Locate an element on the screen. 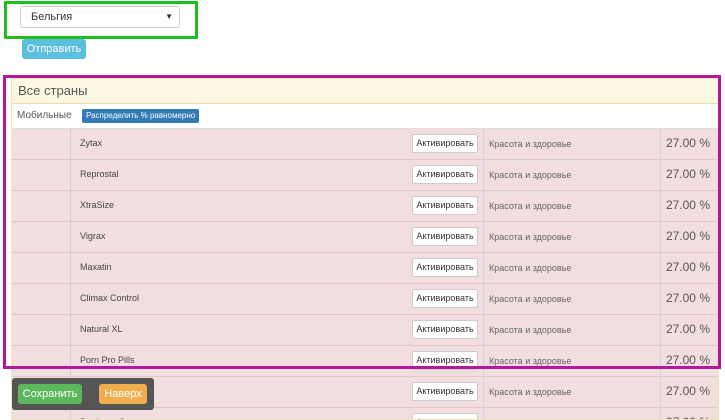 The height and width of the screenshot is (420, 725). country-select: Бельгия ▼ is located at coordinates (100, 17).